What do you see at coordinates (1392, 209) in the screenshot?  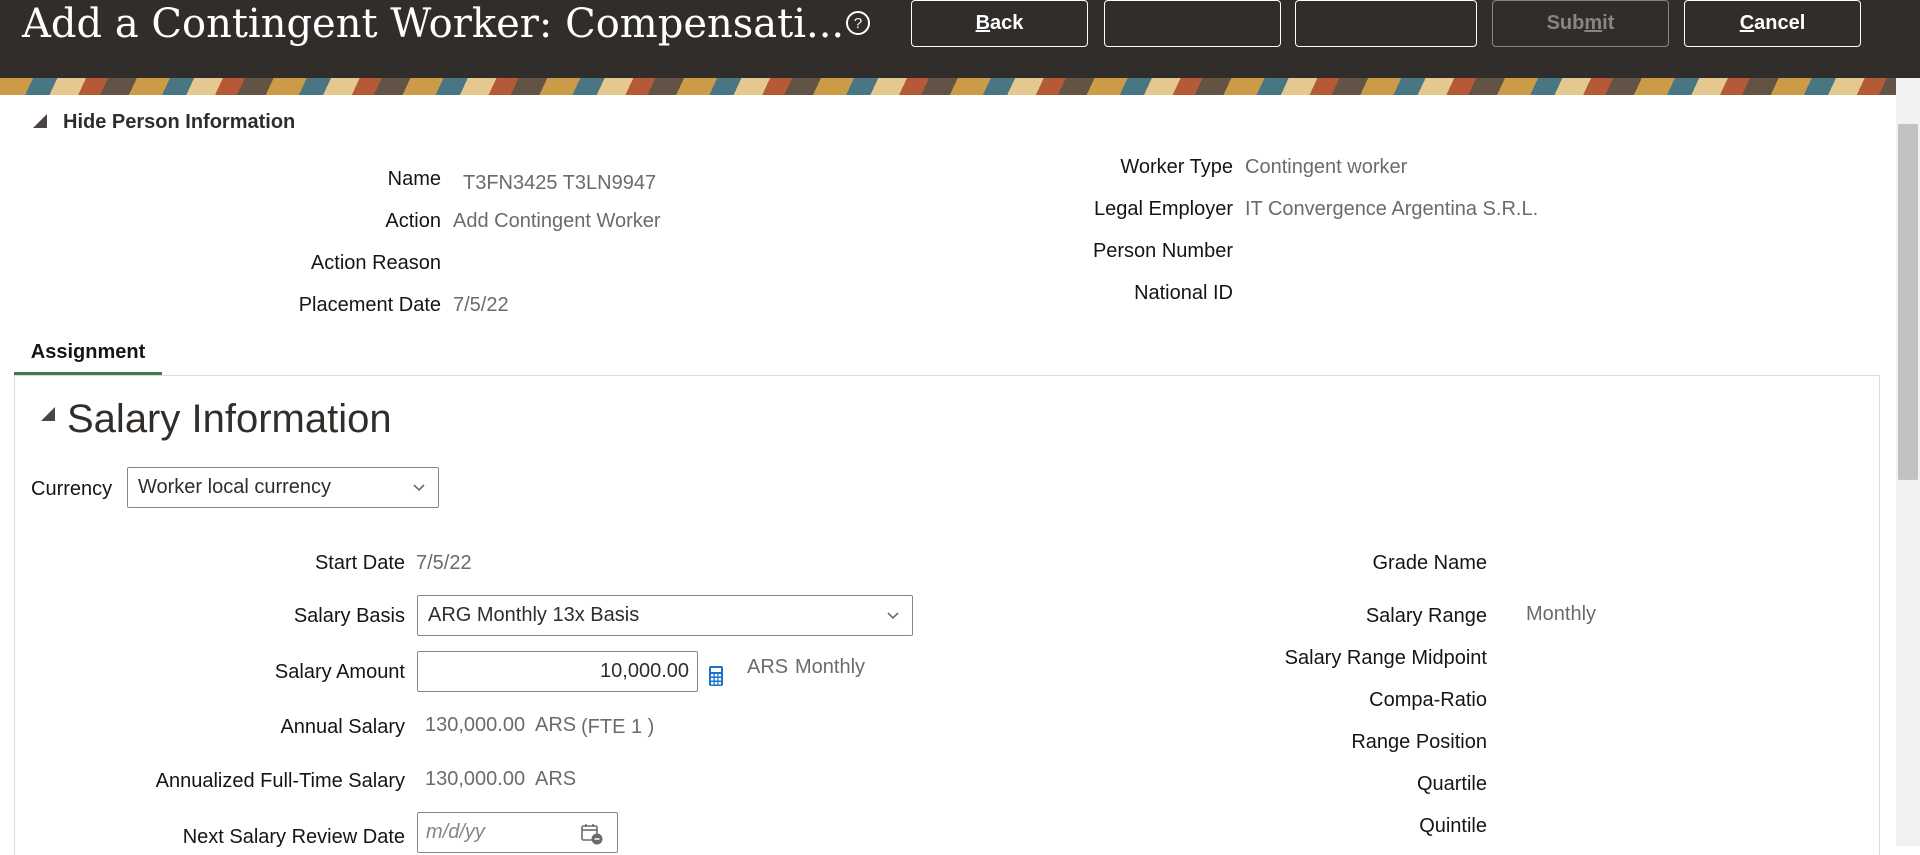 I see `legal-employer-value: IT Convergence Argentina S.R.L.` at bounding box center [1392, 209].